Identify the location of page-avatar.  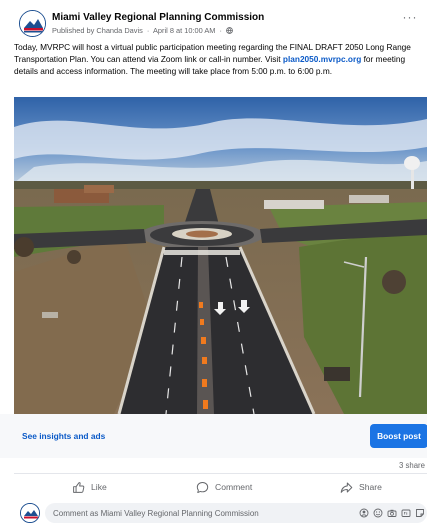
(32, 23).